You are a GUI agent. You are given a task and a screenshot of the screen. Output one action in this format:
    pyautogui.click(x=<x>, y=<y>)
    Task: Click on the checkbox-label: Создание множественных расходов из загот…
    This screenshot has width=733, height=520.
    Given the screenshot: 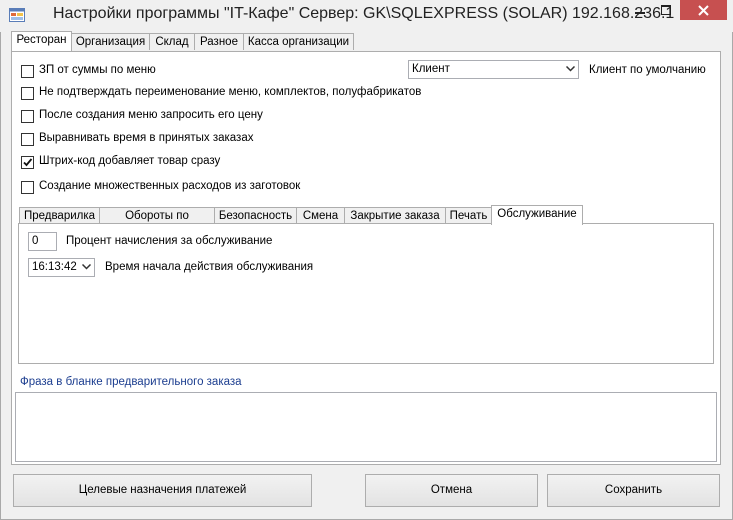 What is the action you would take?
    pyautogui.click(x=170, y=186)
    